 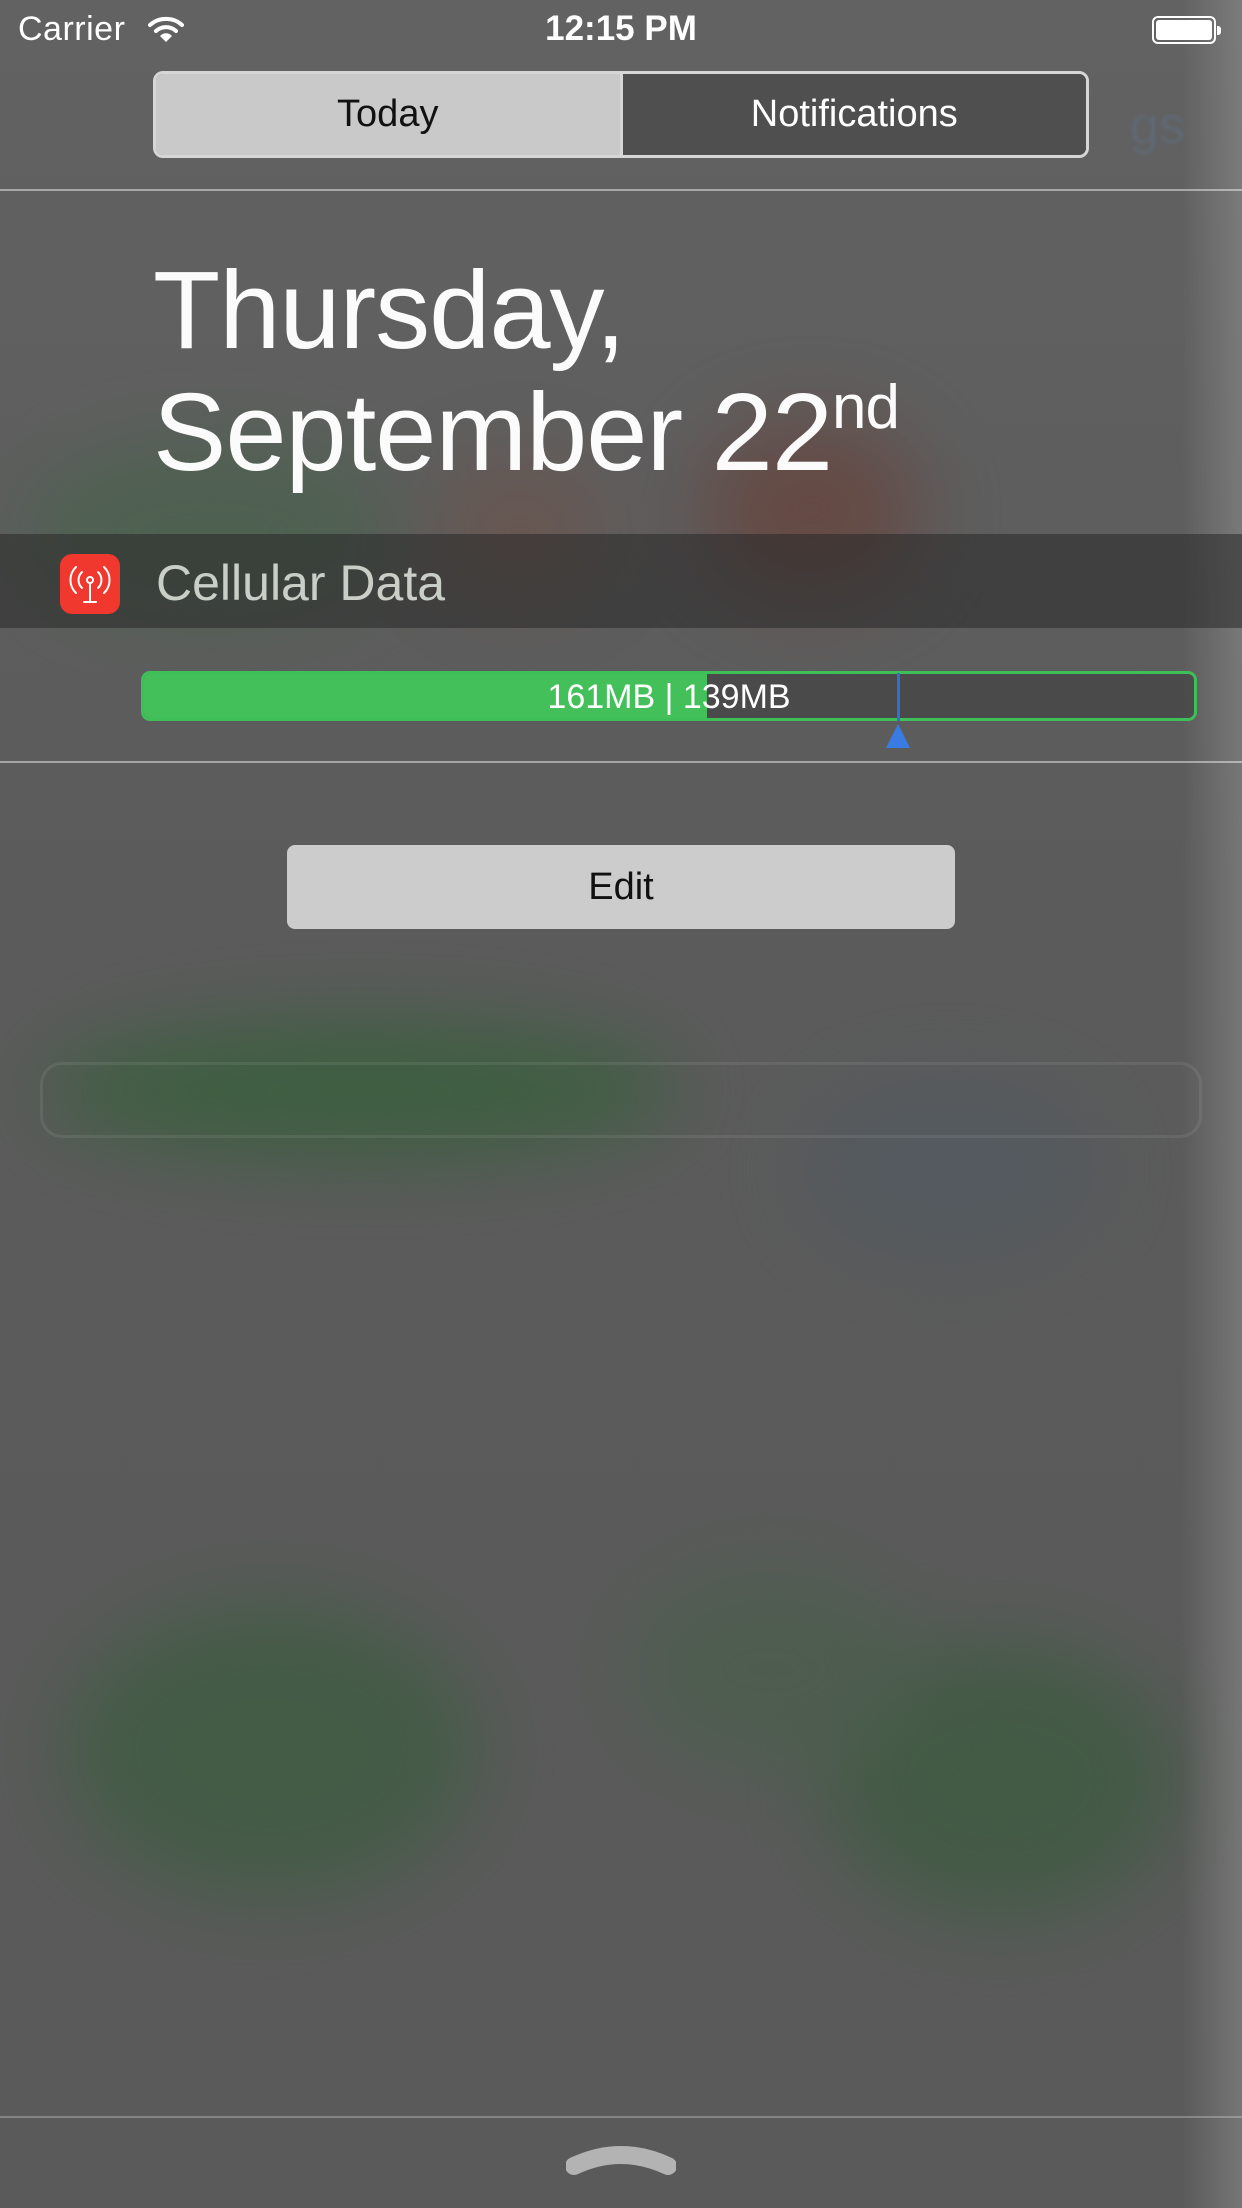 What do you see at coordinates (1157, 126) in the screenshot?
I see `background-ghost-text: gs` at bounding box center [1157, 126].